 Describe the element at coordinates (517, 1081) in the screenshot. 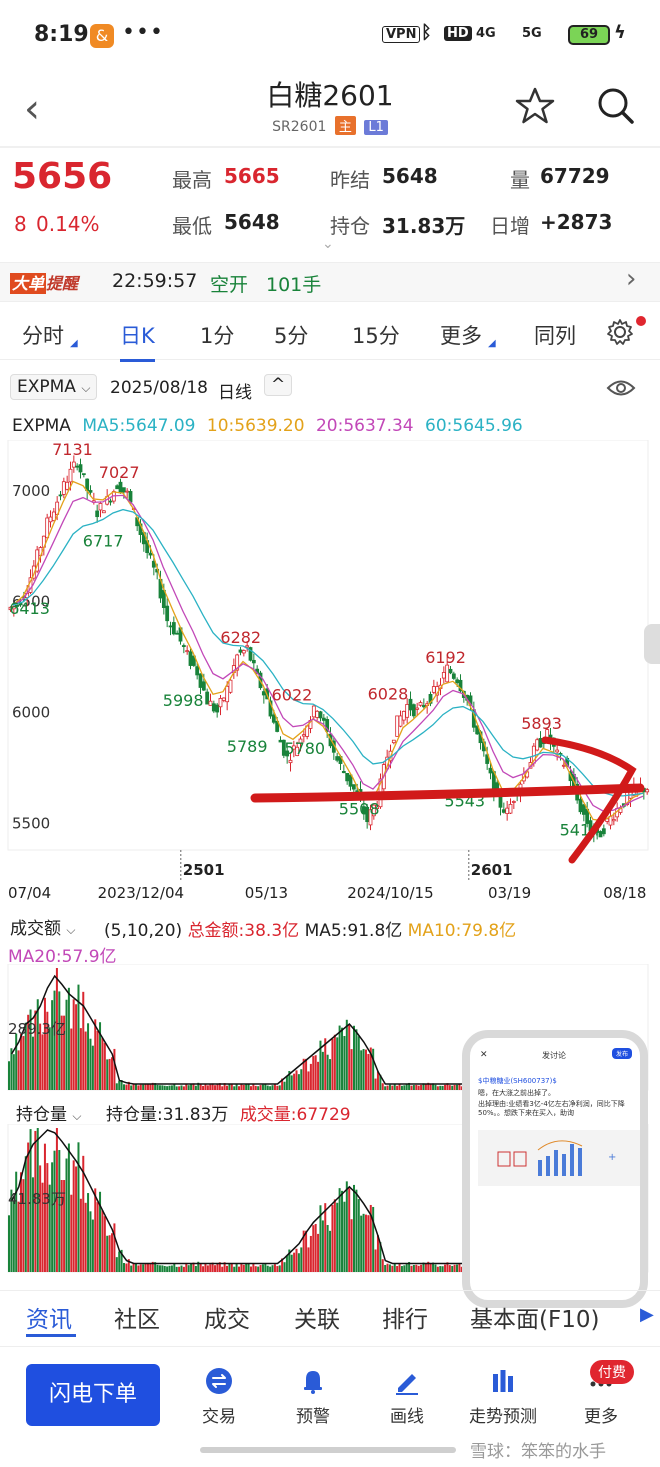

I see `popup-stock-tag: $中粮糖业(SH600737)$` at that location.